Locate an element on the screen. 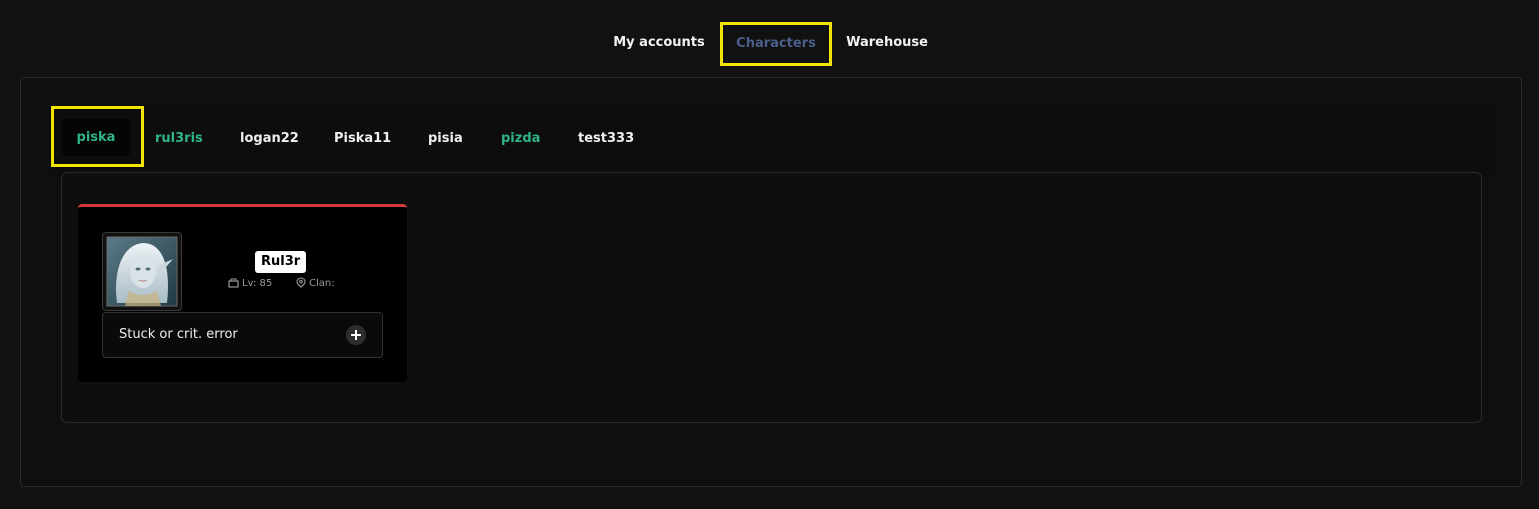 The height and width of the screenshot is (509, 1539). character-tab-rul3ris: rul3ris is located at coordinates (179, 139).